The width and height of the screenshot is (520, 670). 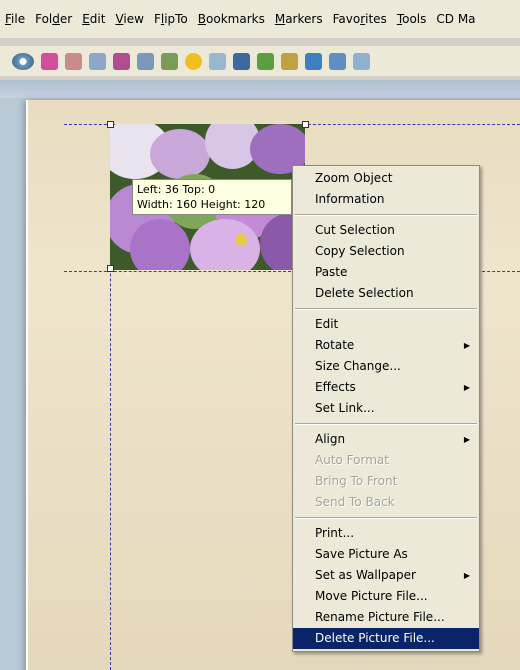 I want to click on export-icon, so click(x=121, y=61).